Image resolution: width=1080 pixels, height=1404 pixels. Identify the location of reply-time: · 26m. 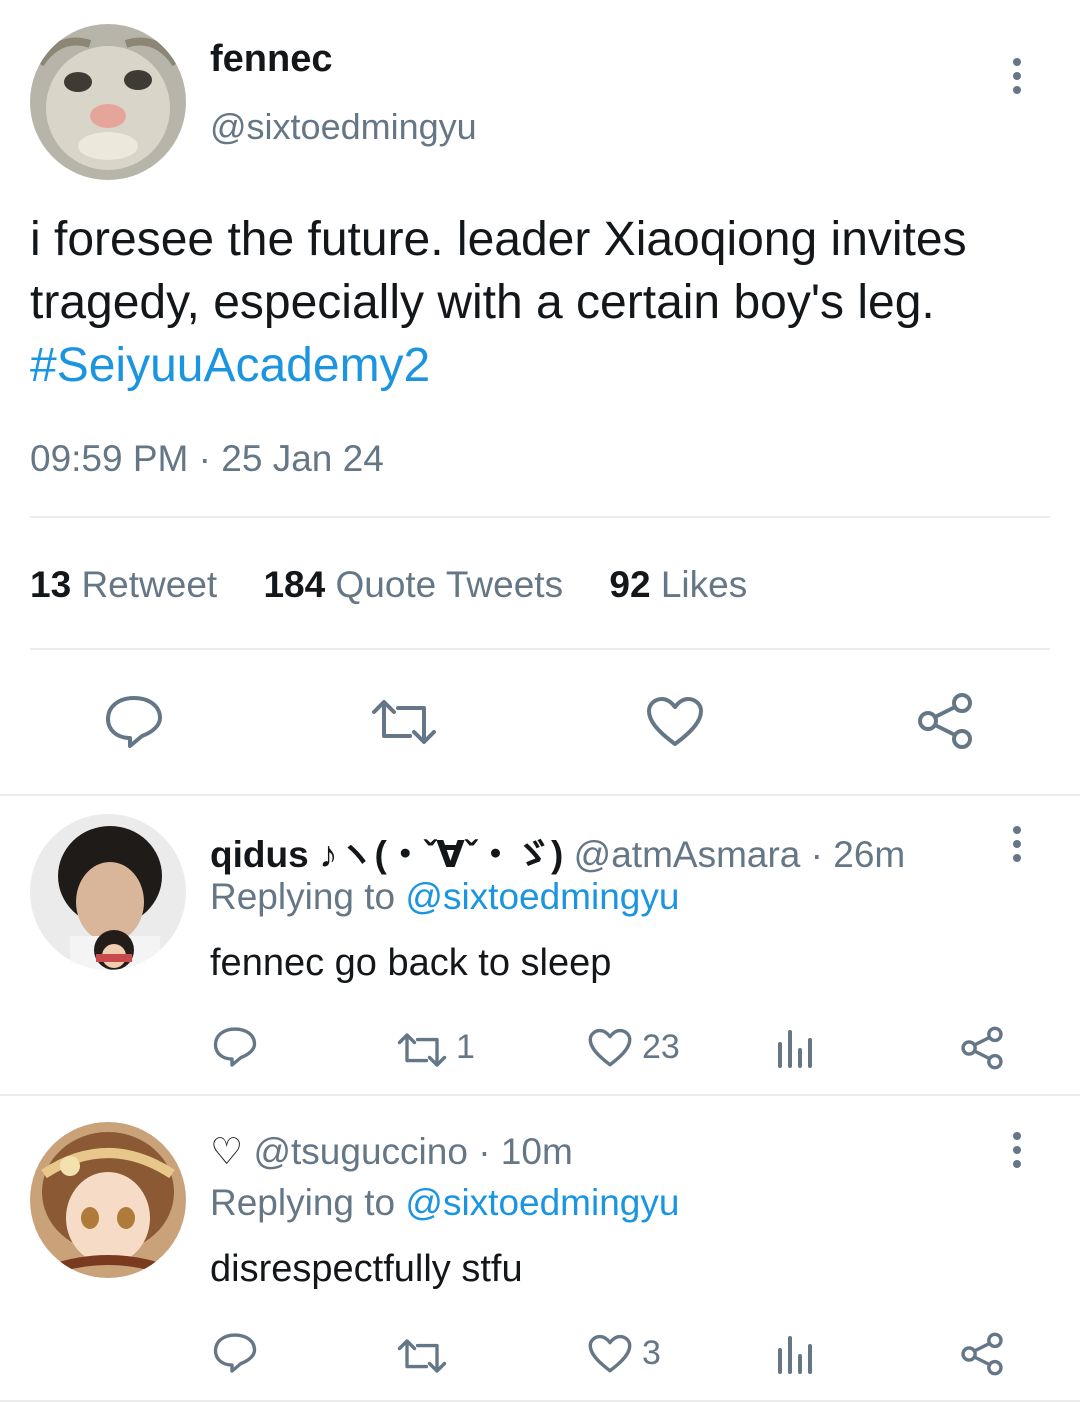
(858, 854).